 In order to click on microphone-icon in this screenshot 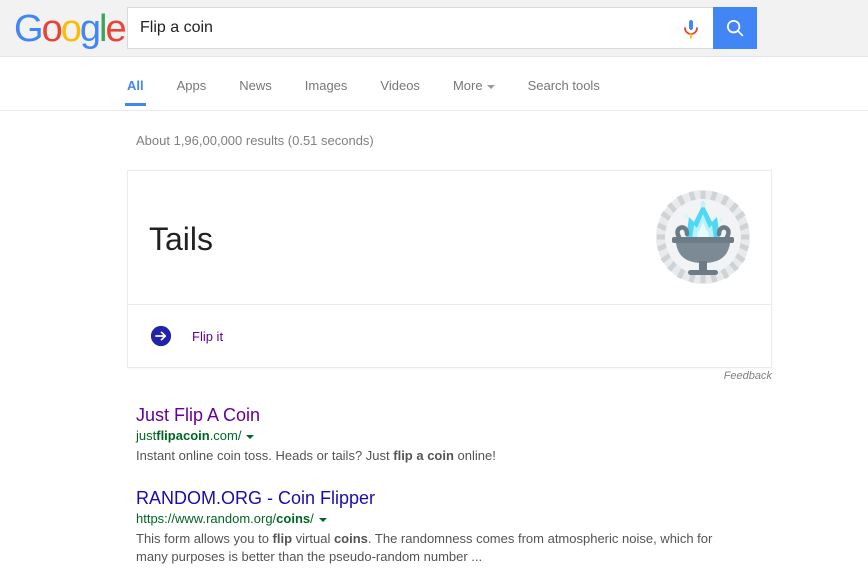, I will do `click(691, 29)`.